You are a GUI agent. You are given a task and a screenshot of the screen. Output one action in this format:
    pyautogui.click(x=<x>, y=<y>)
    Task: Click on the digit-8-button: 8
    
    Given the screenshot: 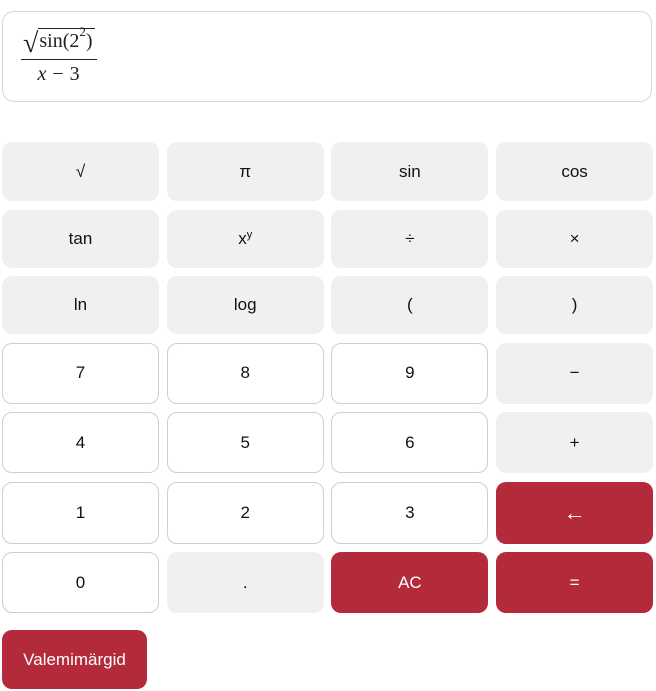 What is the action you would take?
    pyautogui.click(x=245, y=373)
    